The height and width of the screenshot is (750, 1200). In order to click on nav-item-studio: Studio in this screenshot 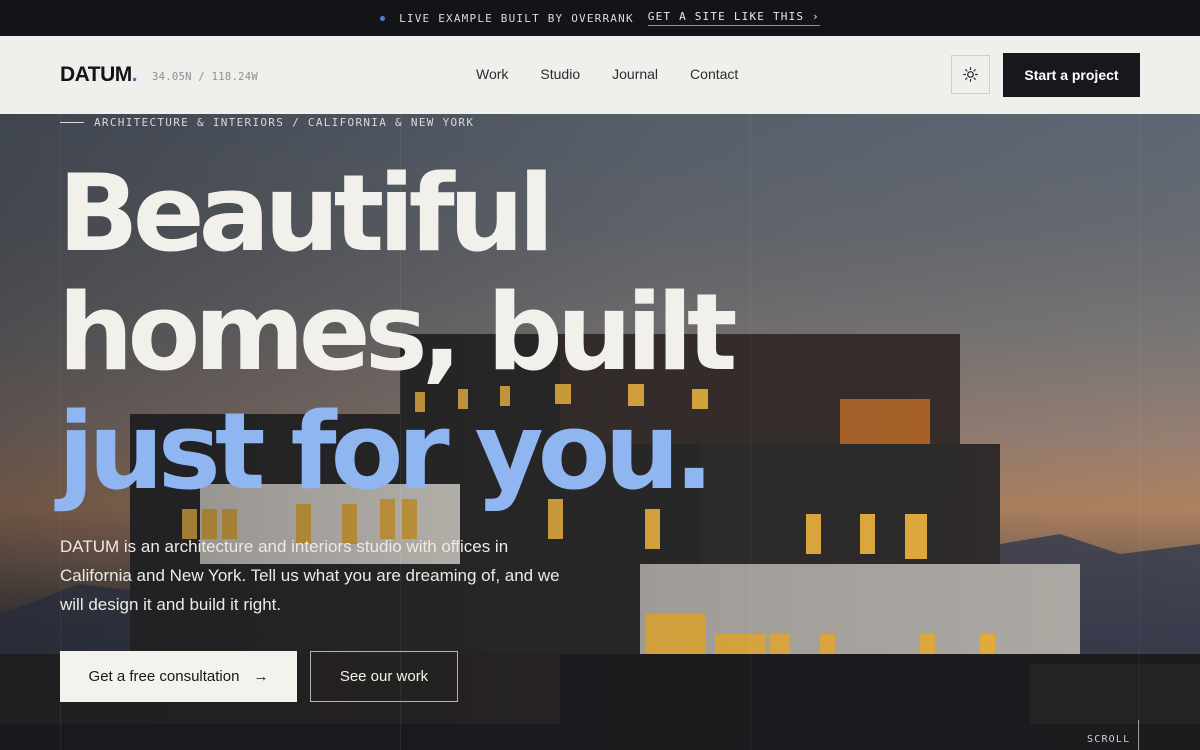, I will do `click(560, 74)`.